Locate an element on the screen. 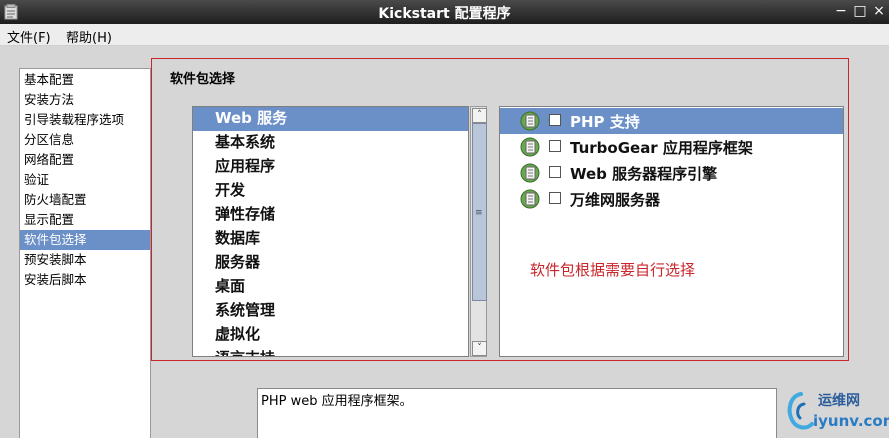 The height and width of the screenshot is (438, 889). menu-file: 文件(F) is located at coordinates (29, 36).